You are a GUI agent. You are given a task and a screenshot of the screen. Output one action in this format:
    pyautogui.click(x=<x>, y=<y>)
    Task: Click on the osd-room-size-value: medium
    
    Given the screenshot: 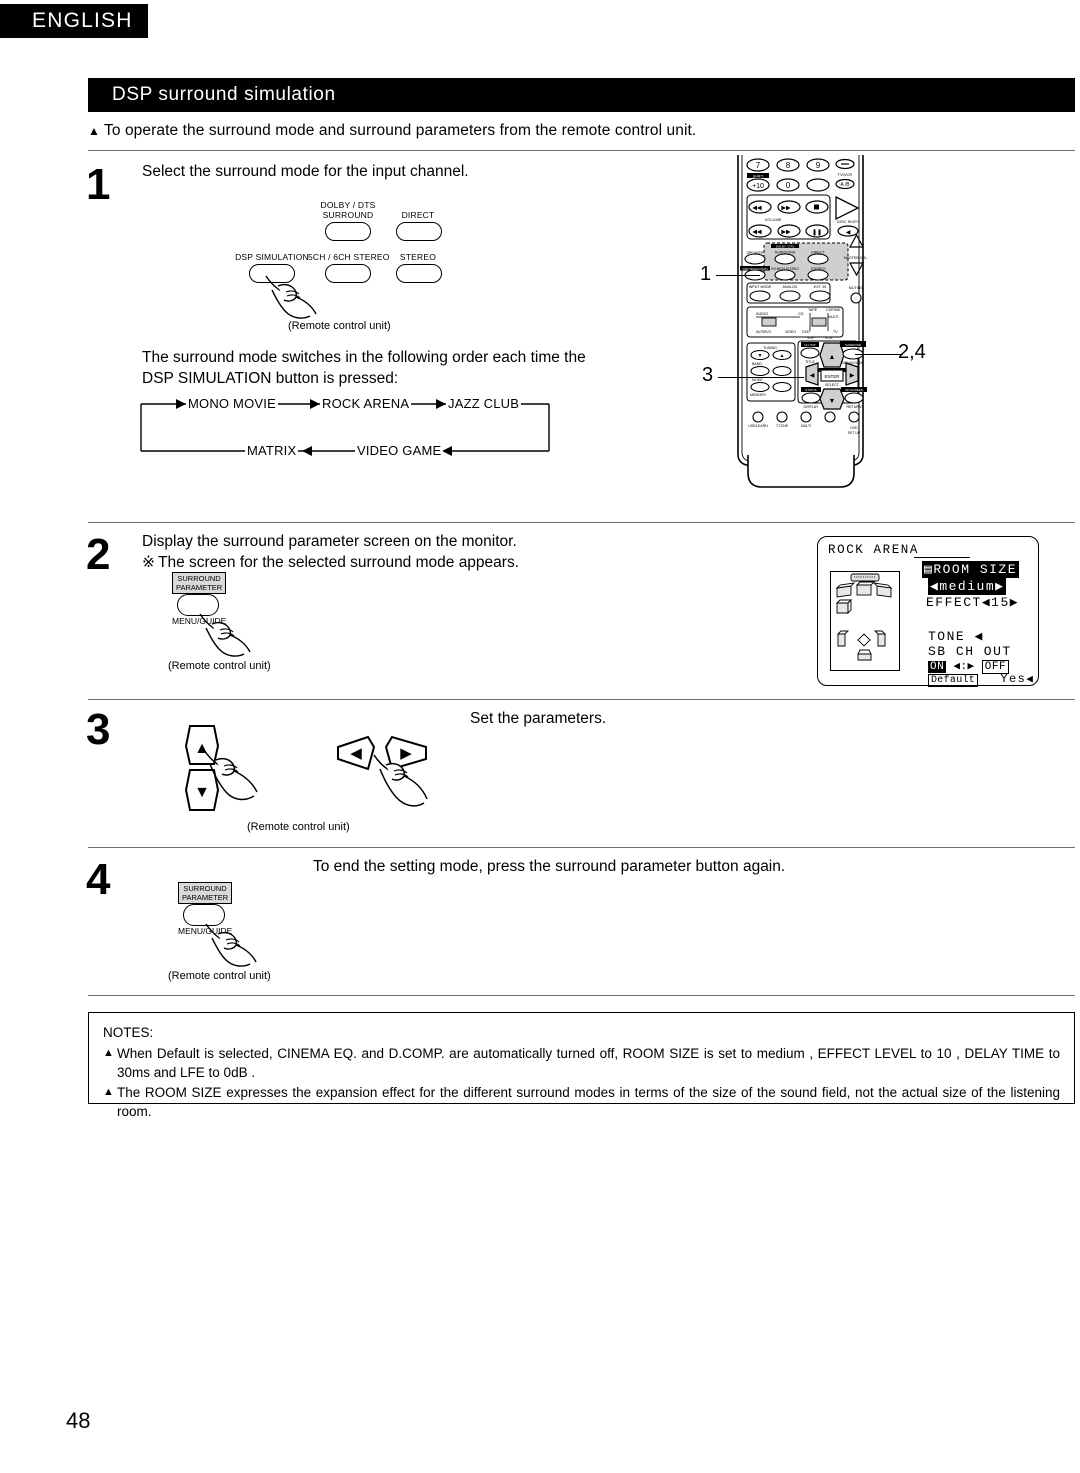 What is the action you would take?
    pyautogui.click(x=967, y=586)
    